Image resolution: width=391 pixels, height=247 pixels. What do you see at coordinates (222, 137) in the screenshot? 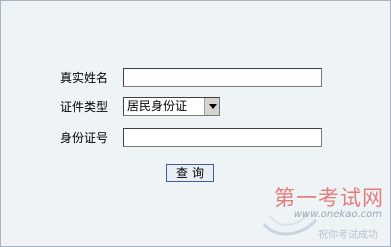
I see `id-number-input` at bounding box center [222, 137].